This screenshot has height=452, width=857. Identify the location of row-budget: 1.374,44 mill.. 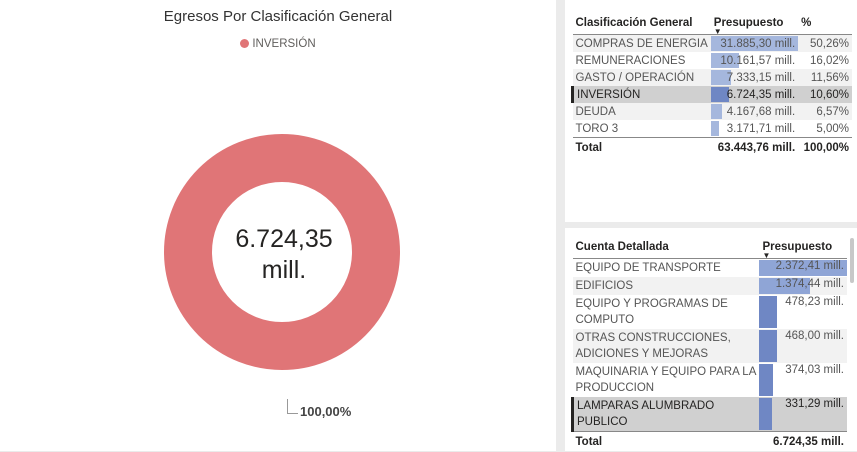
(803, 286).